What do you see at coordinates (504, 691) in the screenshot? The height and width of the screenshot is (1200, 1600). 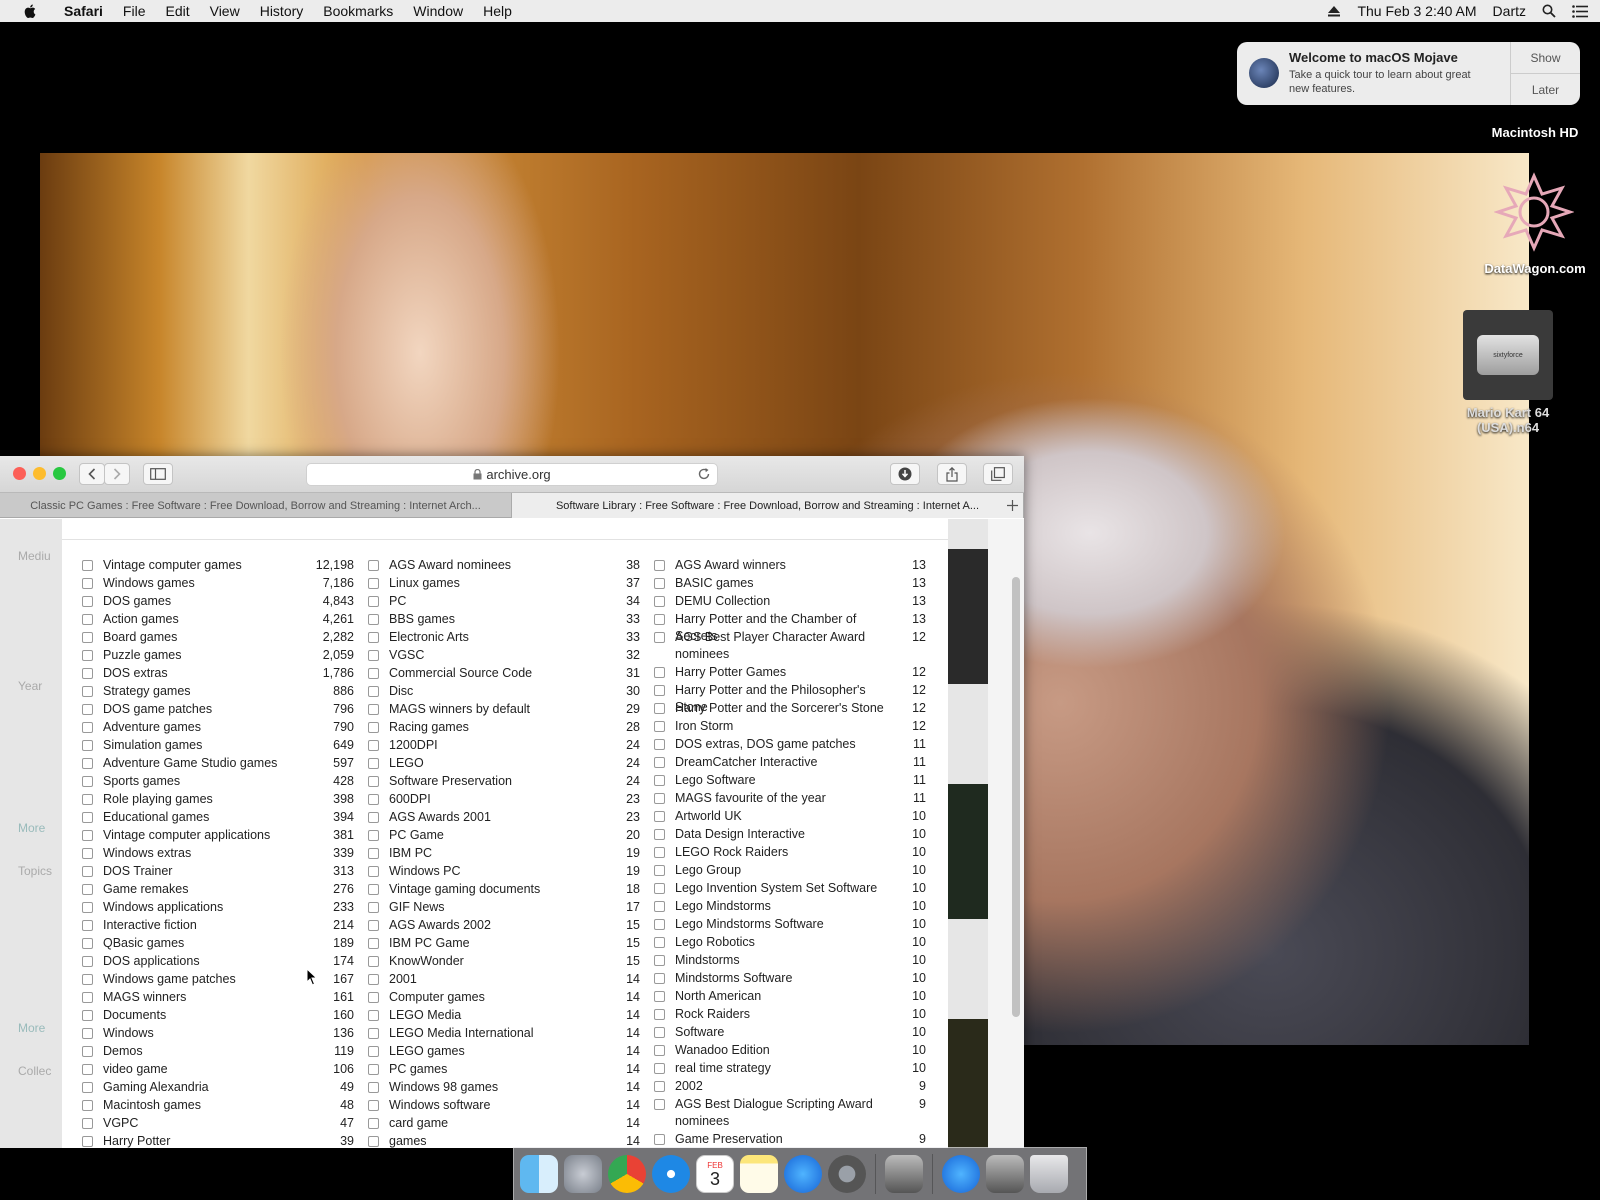 I see `topic-row: Disc 30` at bounding box center [504, 691].